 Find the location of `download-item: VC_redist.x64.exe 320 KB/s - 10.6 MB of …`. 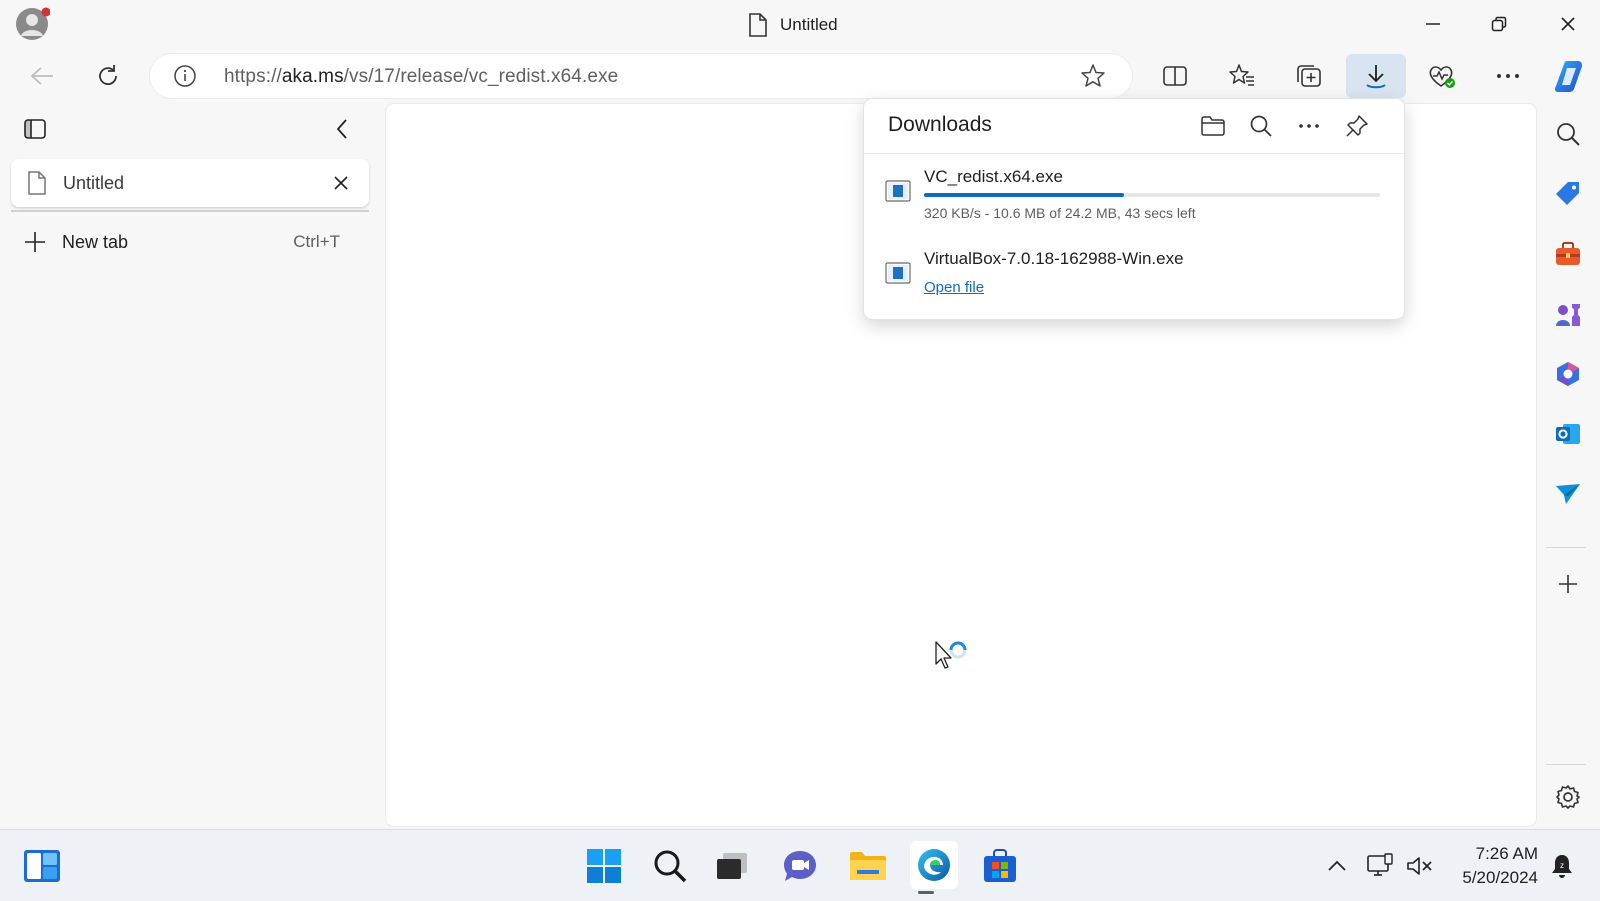

download-item: VC_redist.x64.exe 320 KB/s - 10.6 MB of … is located at coordinates (1134, 194).